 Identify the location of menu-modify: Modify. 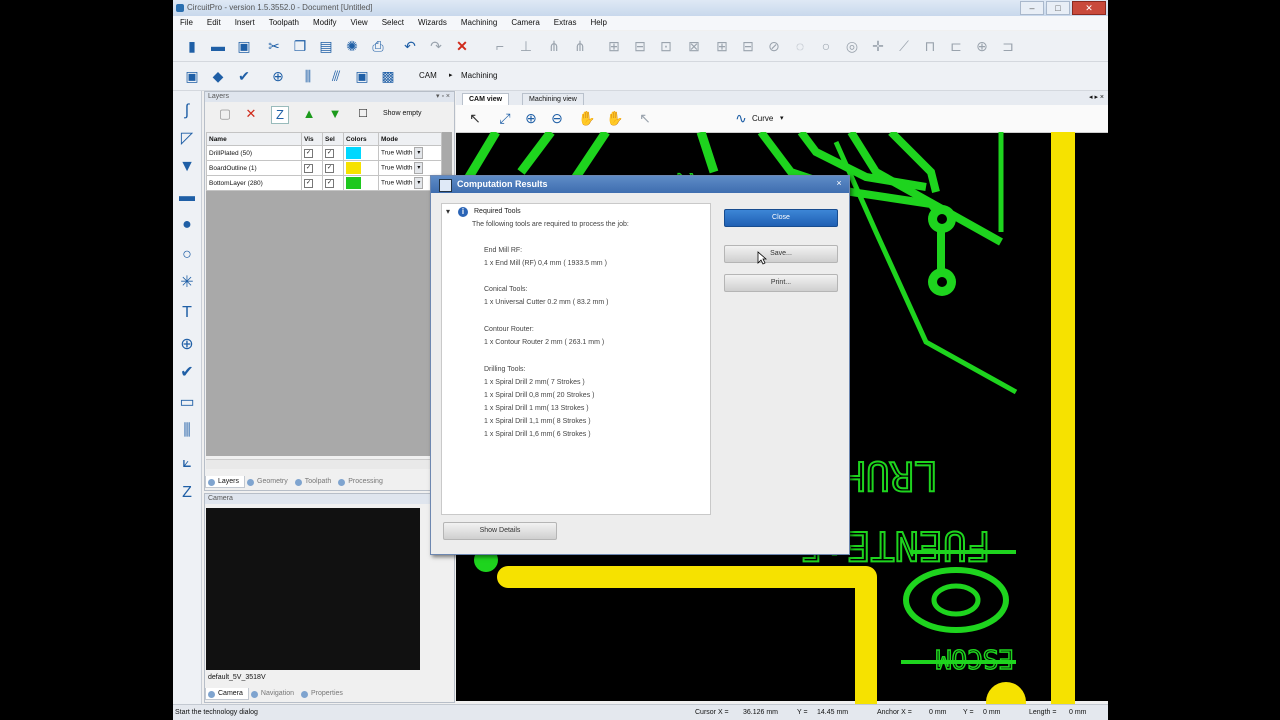
(325, 23).